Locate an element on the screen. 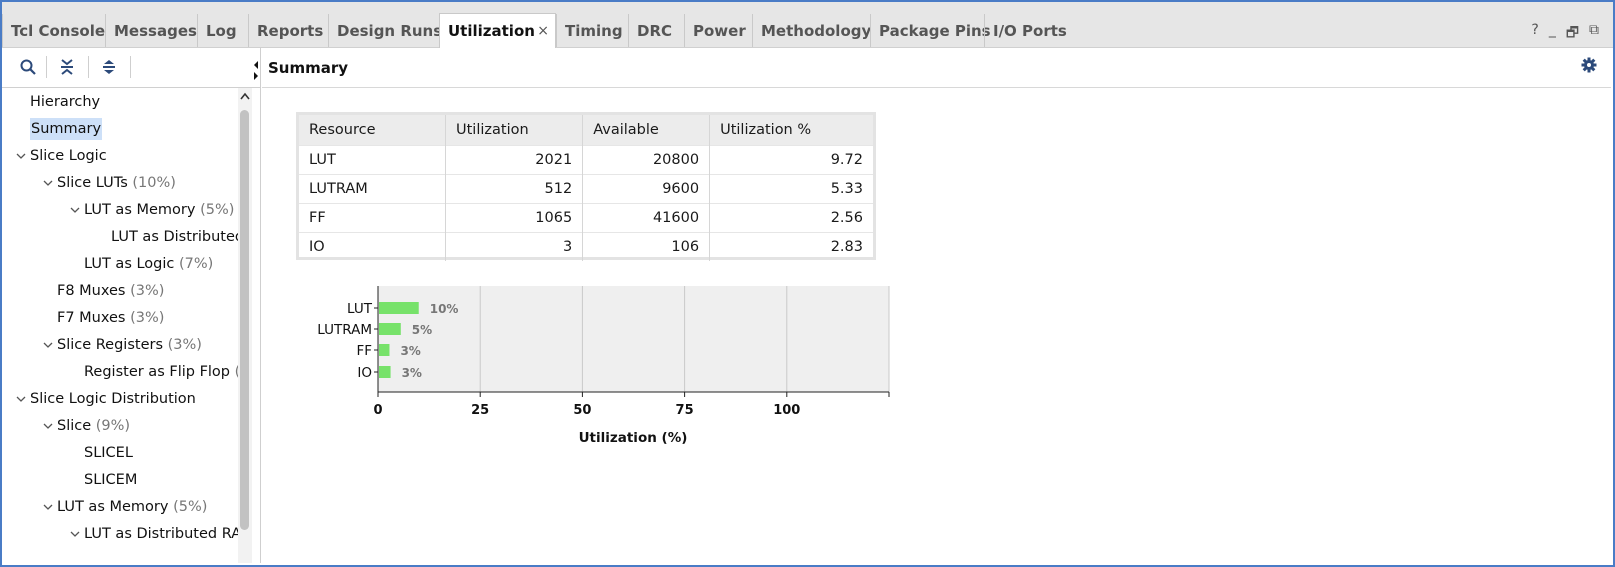 The height and width of the screenshot is (567, 1615). tab-utilization: Utilization × is located at coordinates (497, 30).